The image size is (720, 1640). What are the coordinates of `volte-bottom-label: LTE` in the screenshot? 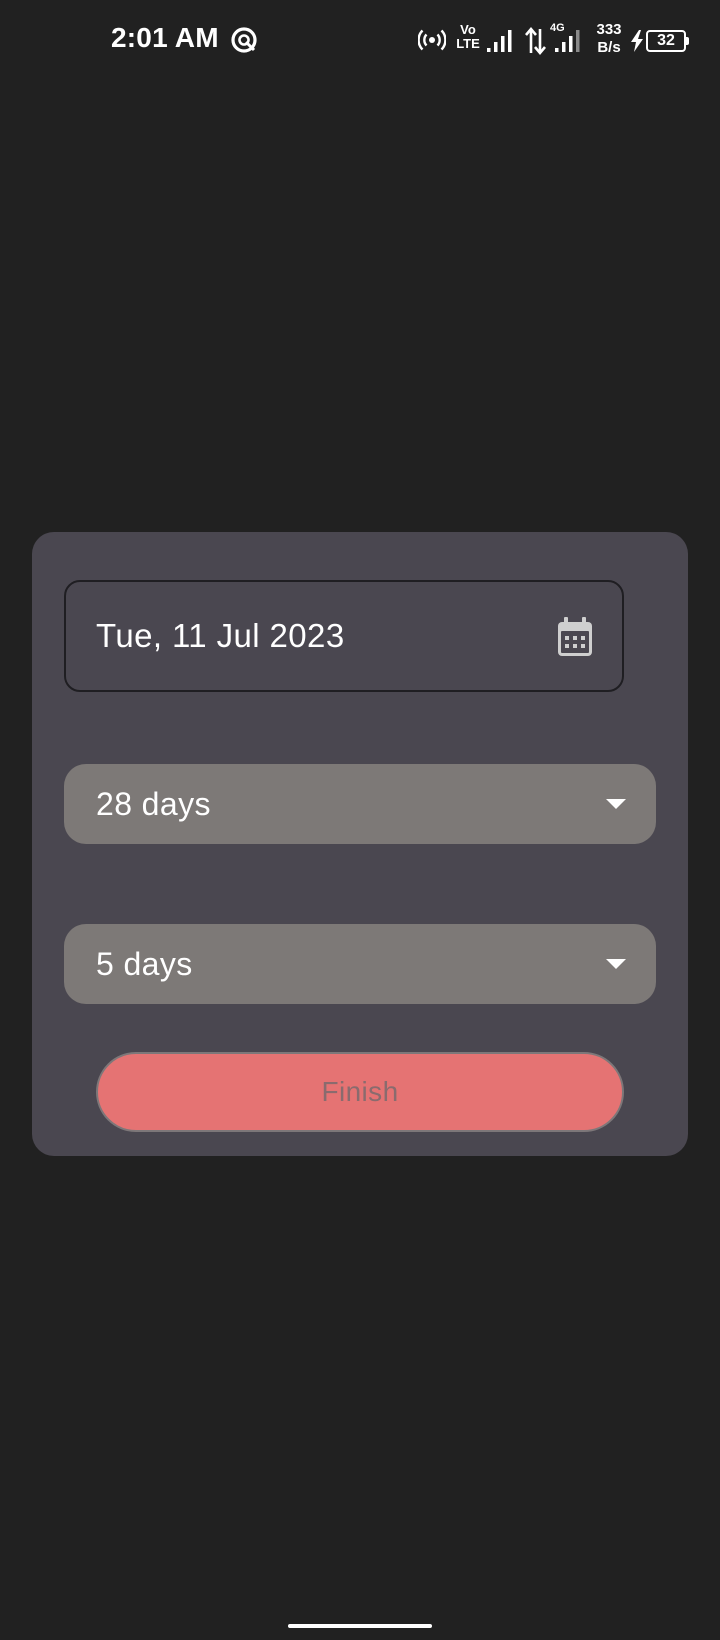 It's located at (468, 43).